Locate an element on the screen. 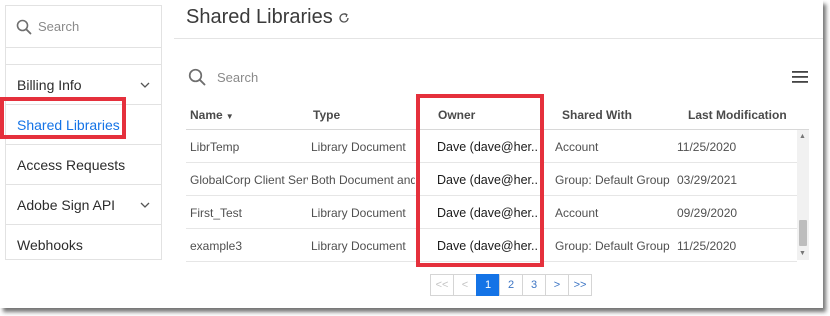  sidebar-item-label: Webhooks is located at coordinates (50, 245).